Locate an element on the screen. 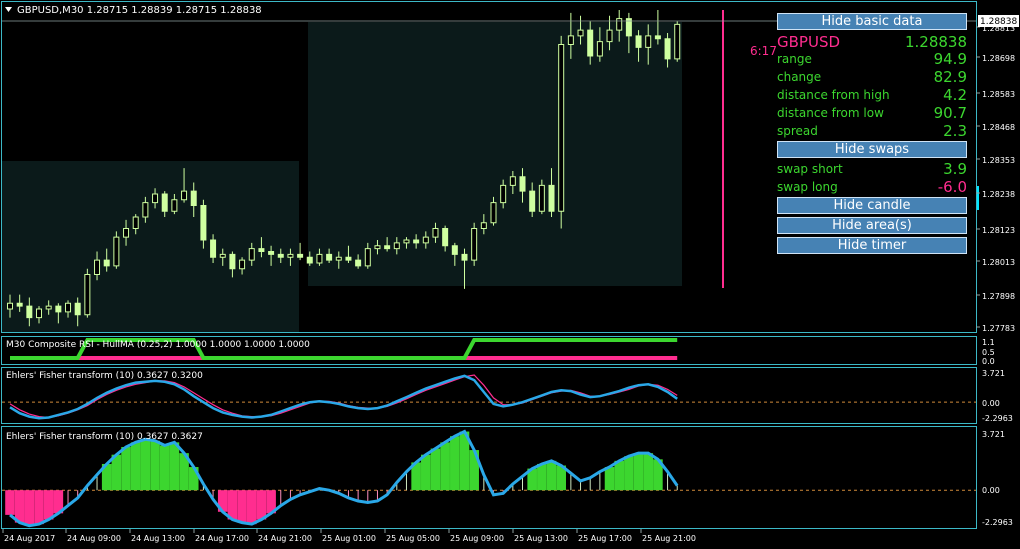 This screenshot has width=1020, height=549. info-row: distance from low 90.7 is located at coordinates (872, 113).